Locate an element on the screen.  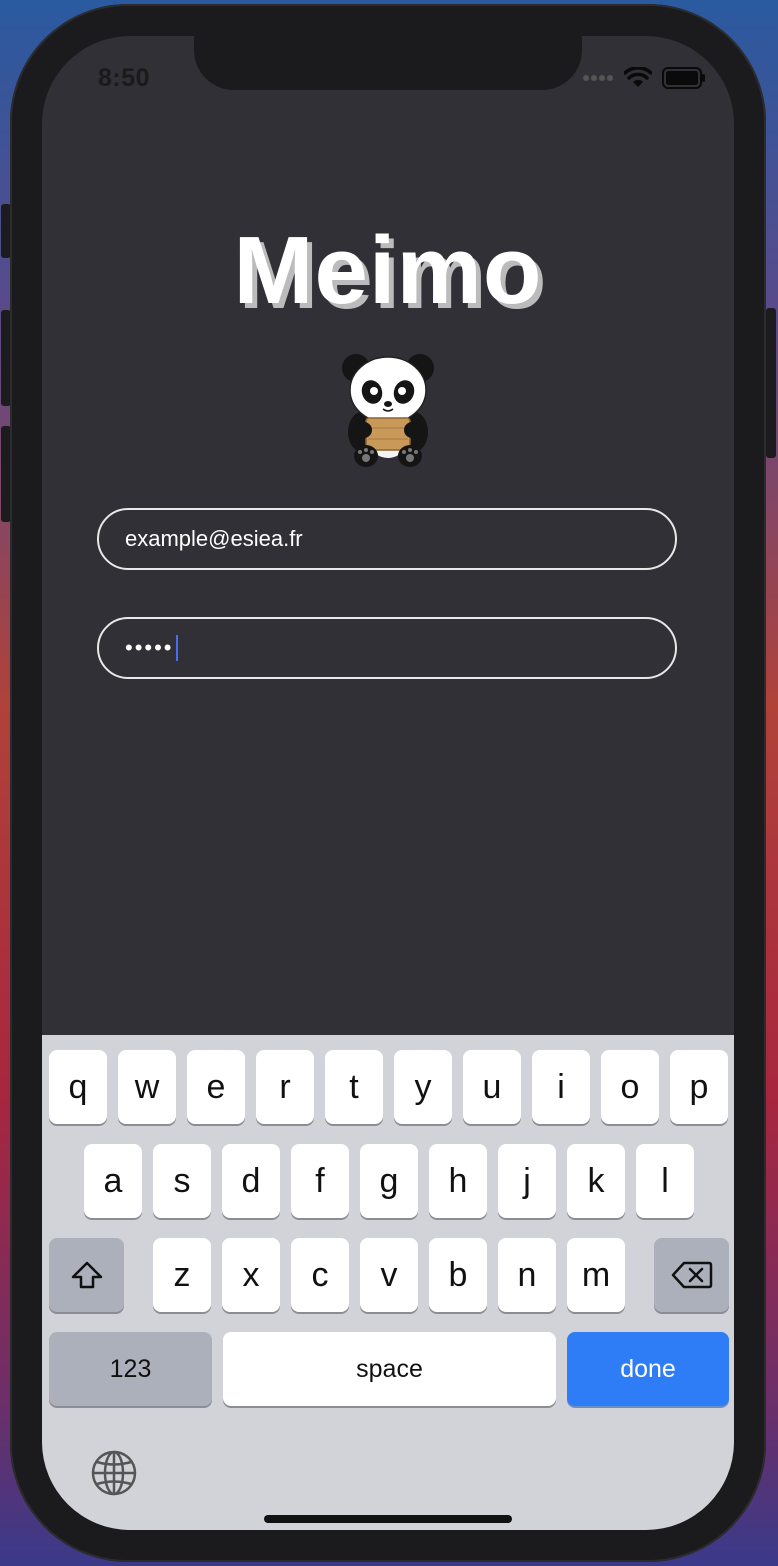
power-button is located at coordinates (771, 383).